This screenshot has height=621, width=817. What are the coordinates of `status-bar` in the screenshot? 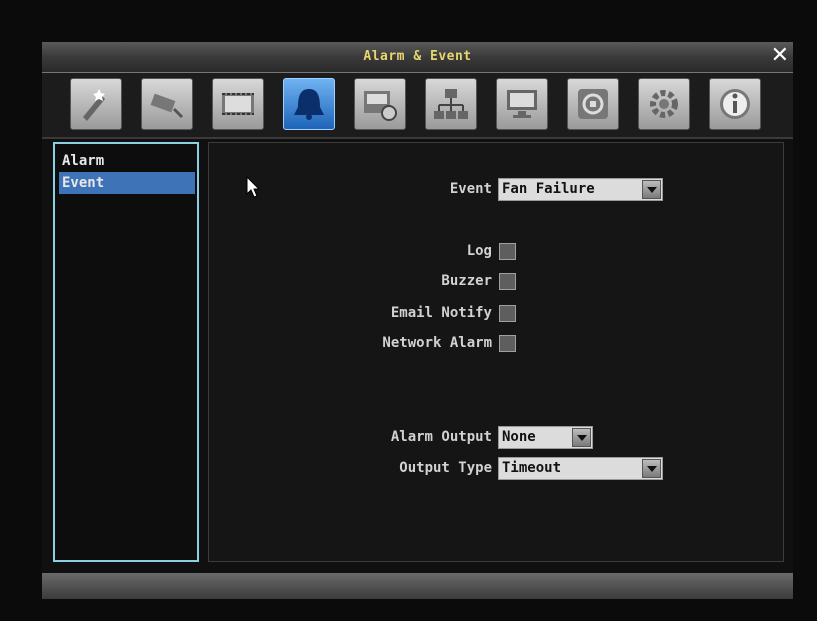 It's located at (417, 586).